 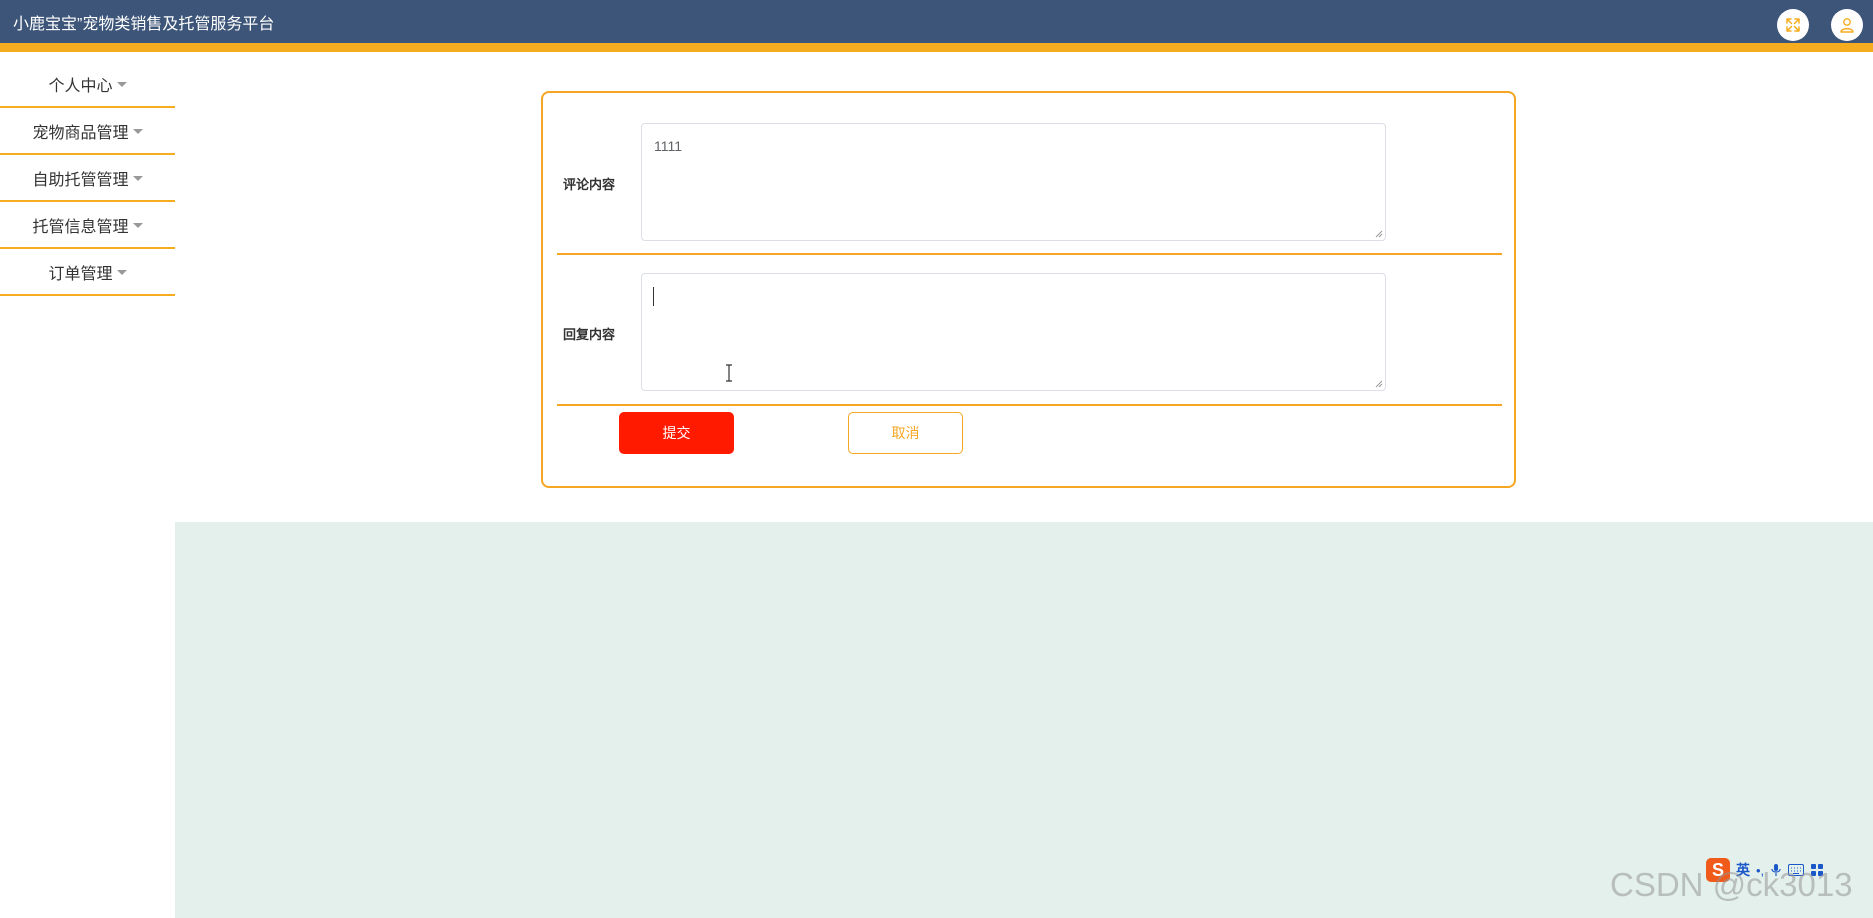 I want to click on sidebar-item-self-boarding: 自助托管管理, so click(x=87, y=178).